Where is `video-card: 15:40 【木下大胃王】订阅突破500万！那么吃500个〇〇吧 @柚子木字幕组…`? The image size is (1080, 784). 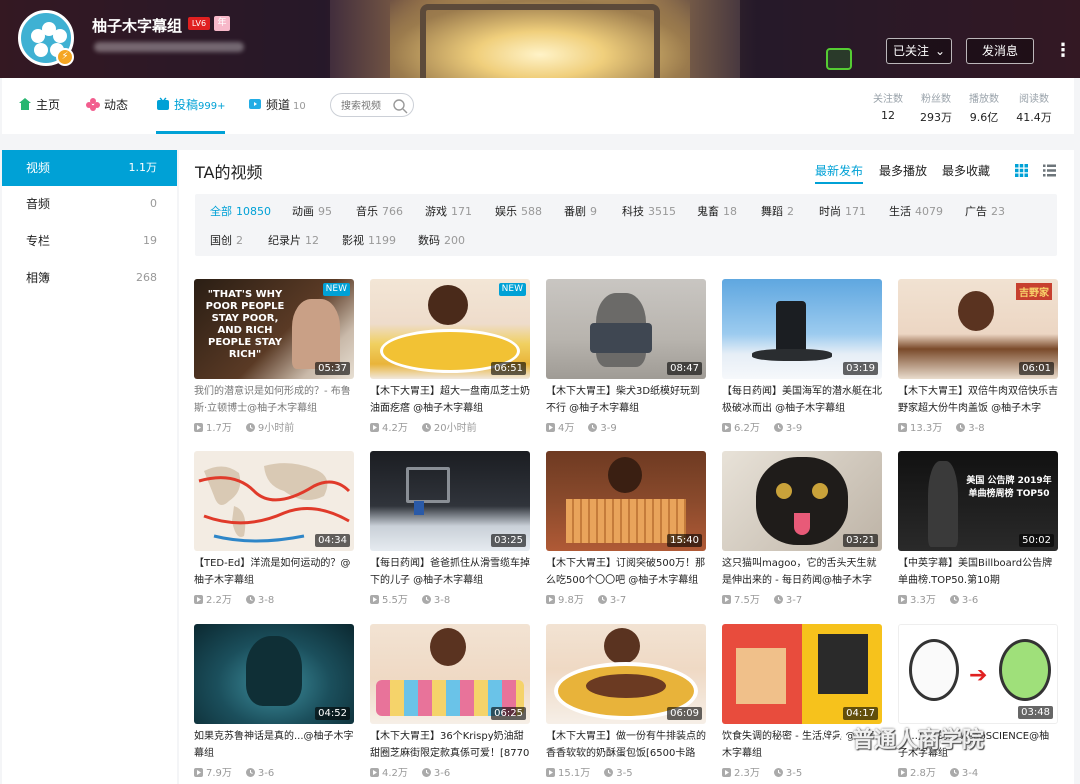
video-card: 15:40 【木下大胃王】订阅突破500万！那么吃500个〇〇吧 @柚子木字幕组… is located at coordinates (626, 531).